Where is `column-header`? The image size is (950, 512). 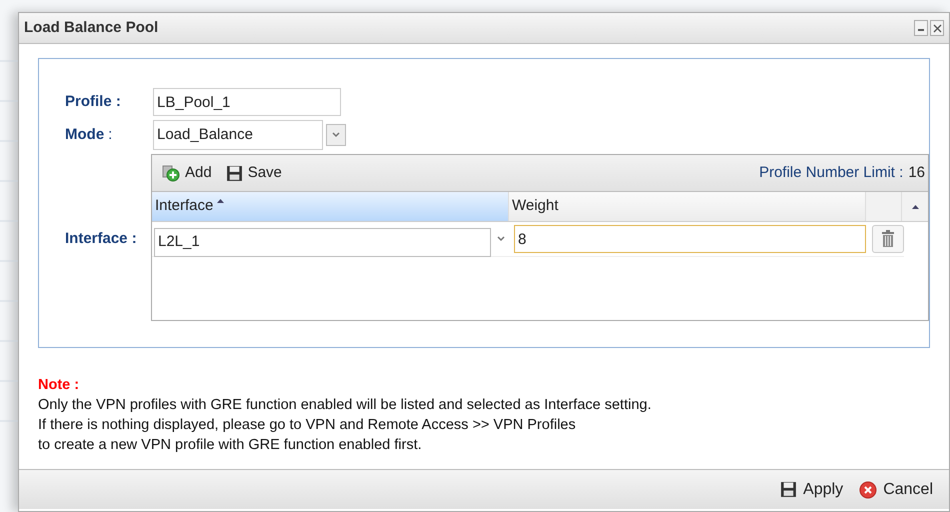
column-header is located at coordinates (884, 206).